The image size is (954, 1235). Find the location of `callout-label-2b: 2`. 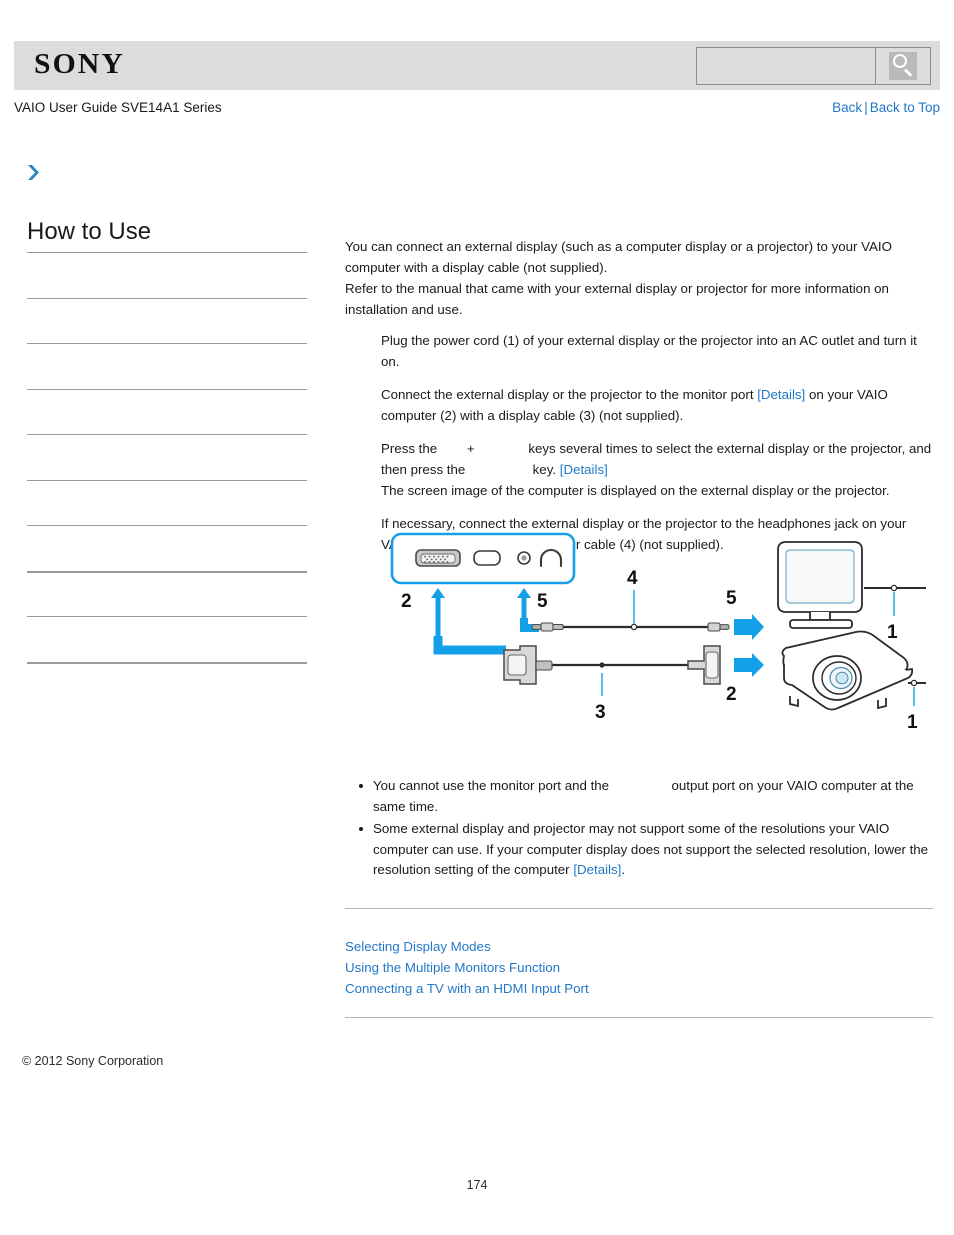

callout-label-2b: 2 is located at coordinates (731, 694).